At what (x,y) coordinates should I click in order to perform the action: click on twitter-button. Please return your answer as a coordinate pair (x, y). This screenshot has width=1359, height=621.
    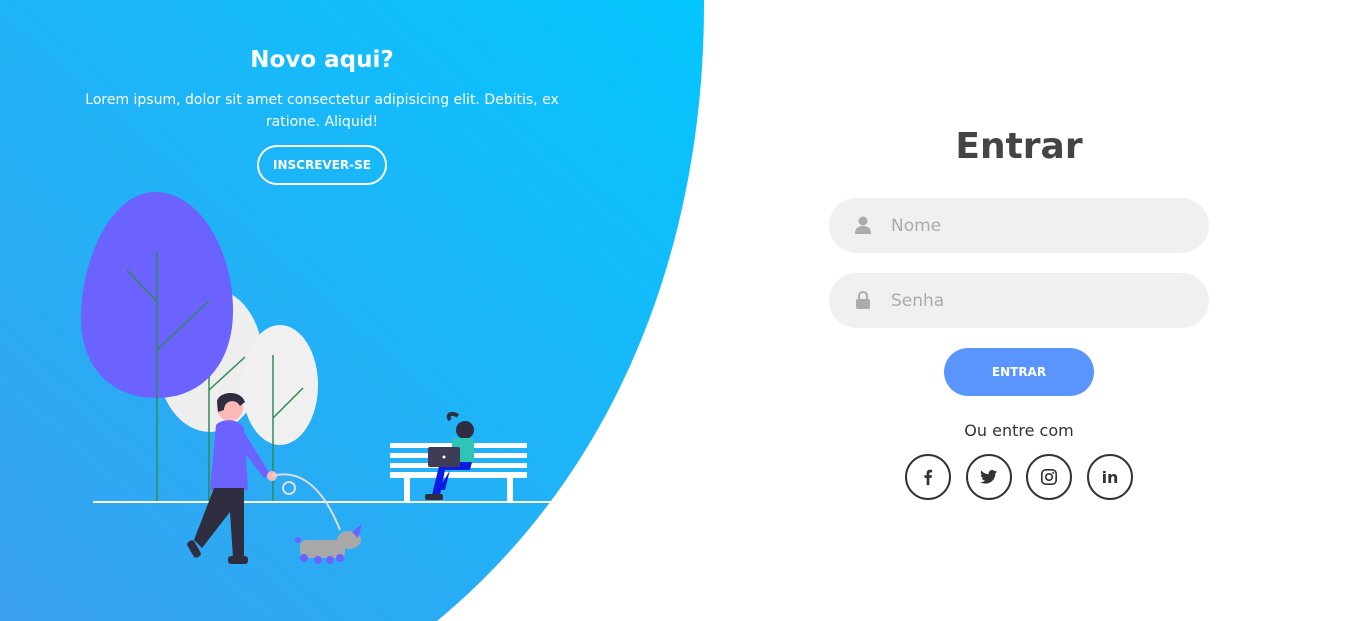
    Looking at the image, I should click on (989, 477).